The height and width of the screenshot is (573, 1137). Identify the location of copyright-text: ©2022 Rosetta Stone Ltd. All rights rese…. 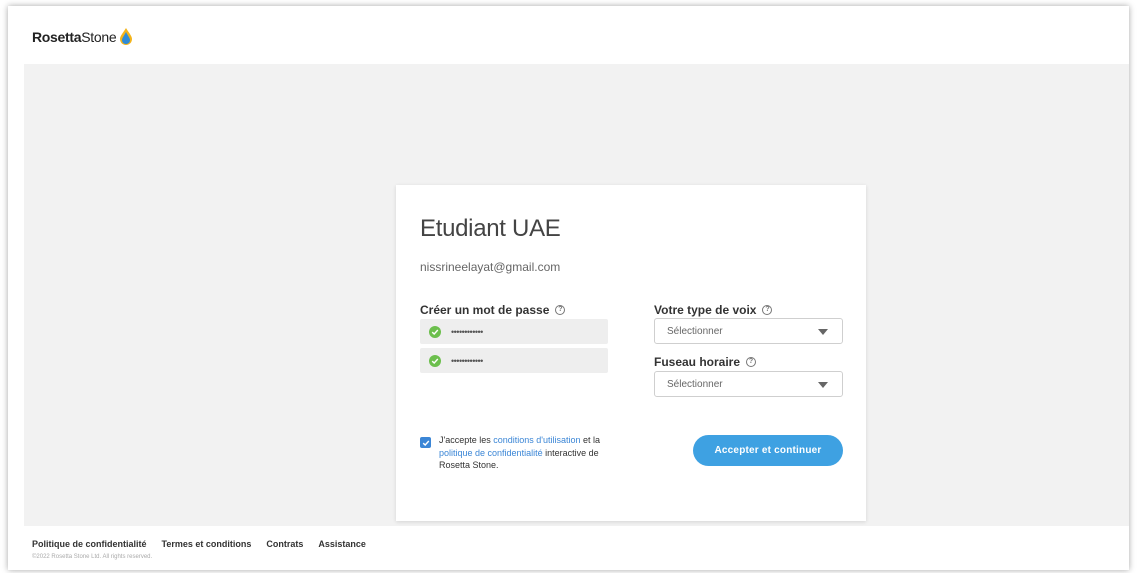
(92, 557).